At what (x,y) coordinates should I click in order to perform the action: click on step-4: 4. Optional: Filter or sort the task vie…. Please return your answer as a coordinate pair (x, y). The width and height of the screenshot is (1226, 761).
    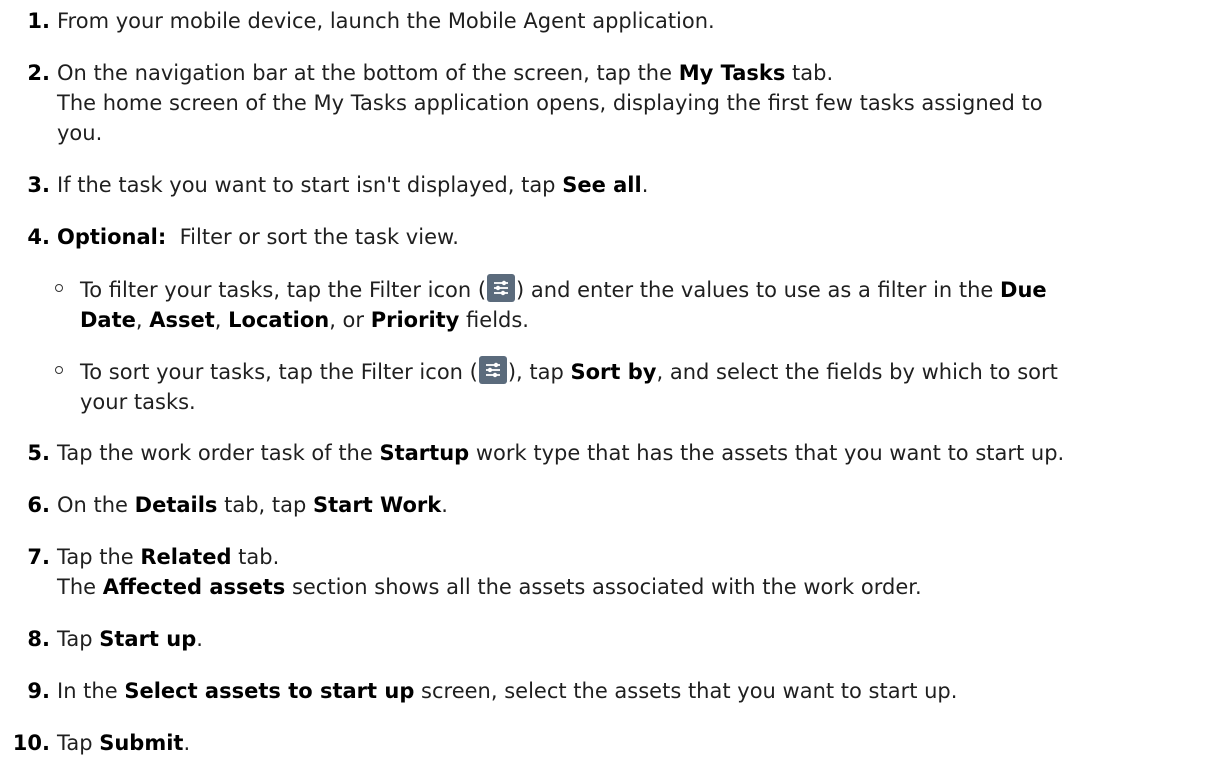
    Looking at the image, I should click on (621, 237).